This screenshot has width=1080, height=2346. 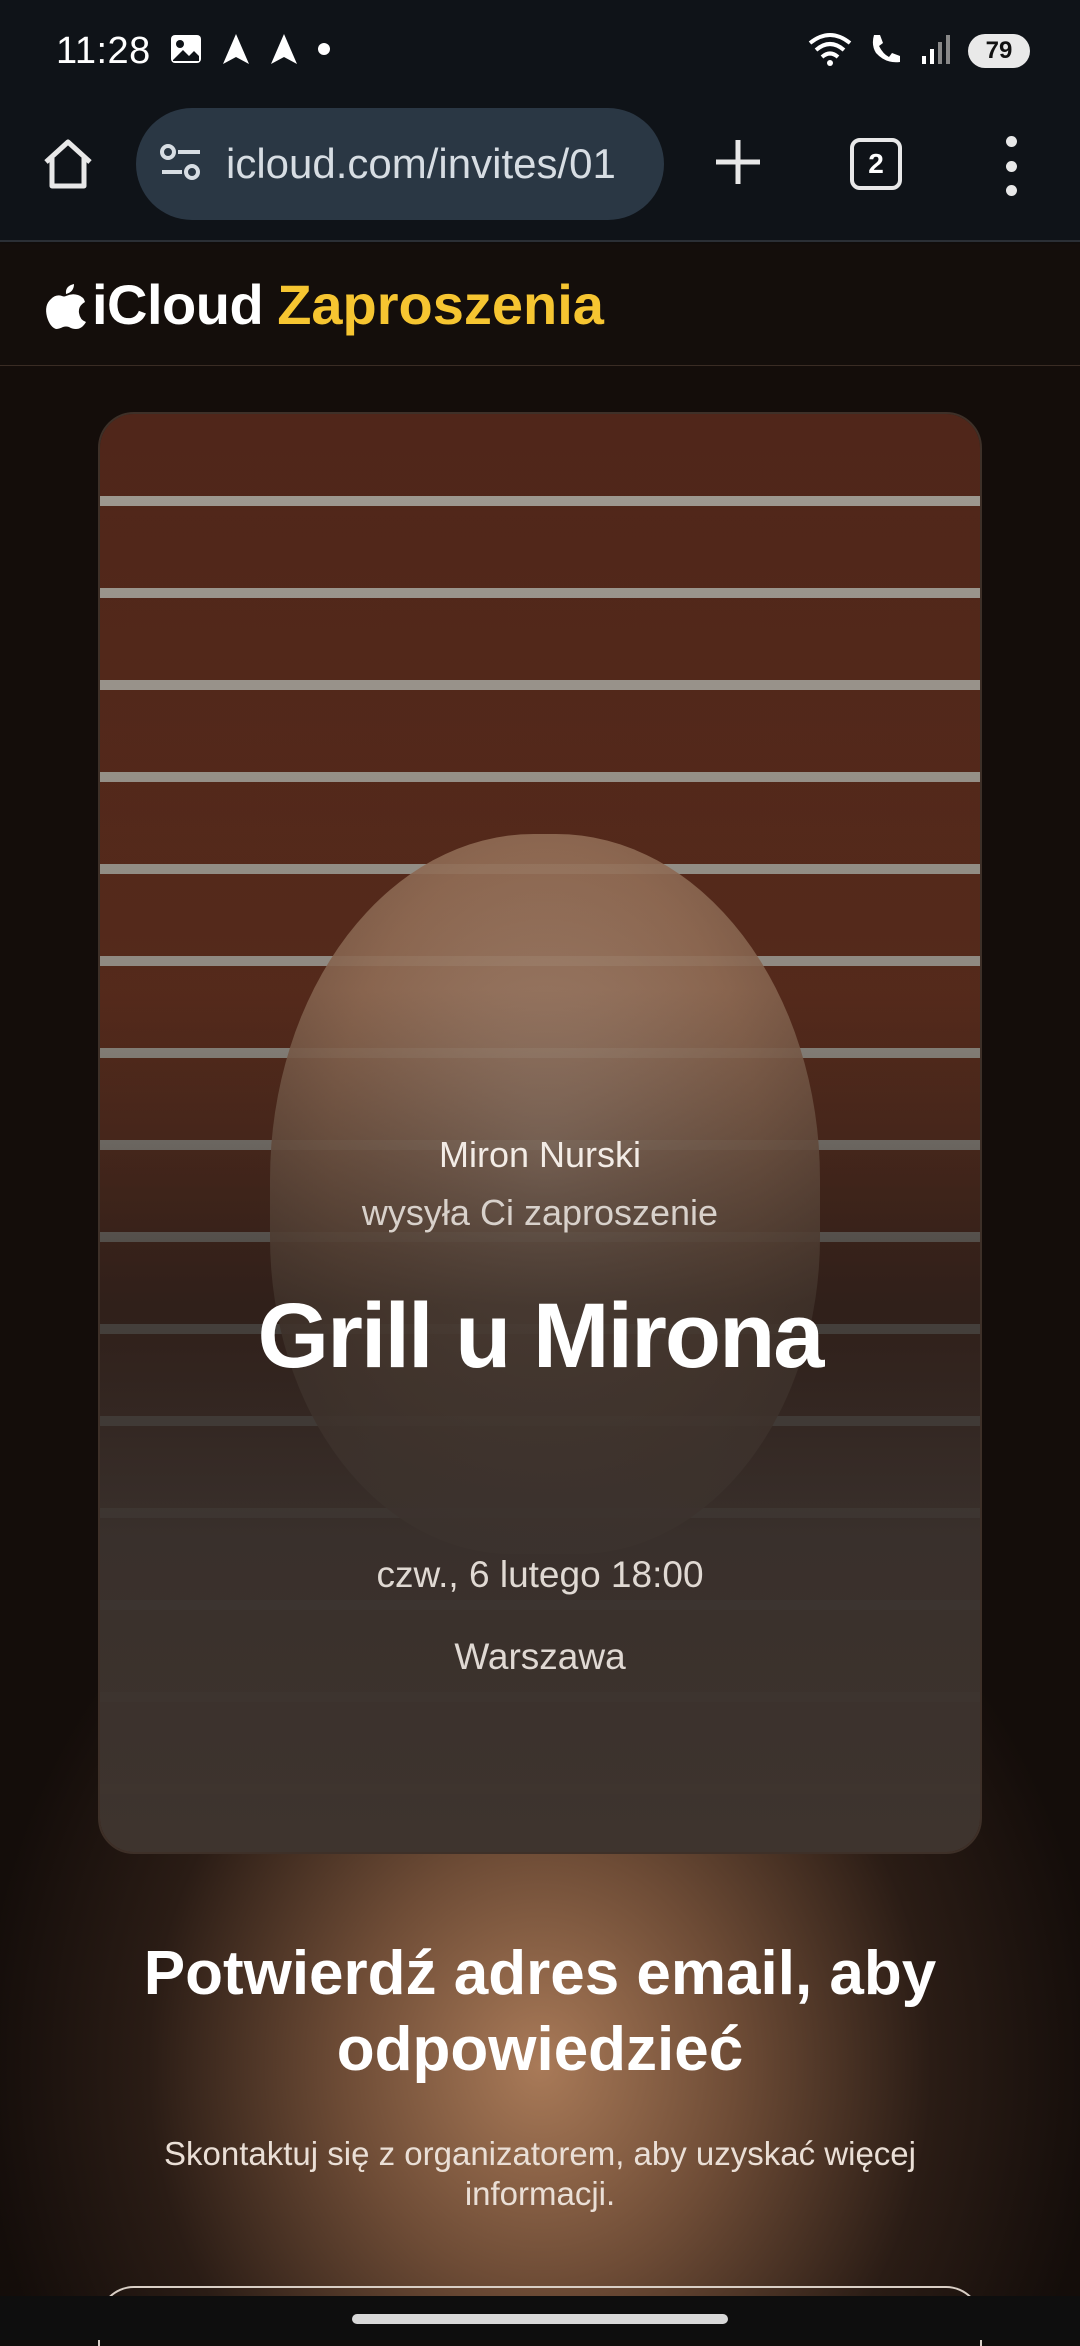 I want to click on site-header: iCloud Zaproszenia, so click(x=540, y=305).